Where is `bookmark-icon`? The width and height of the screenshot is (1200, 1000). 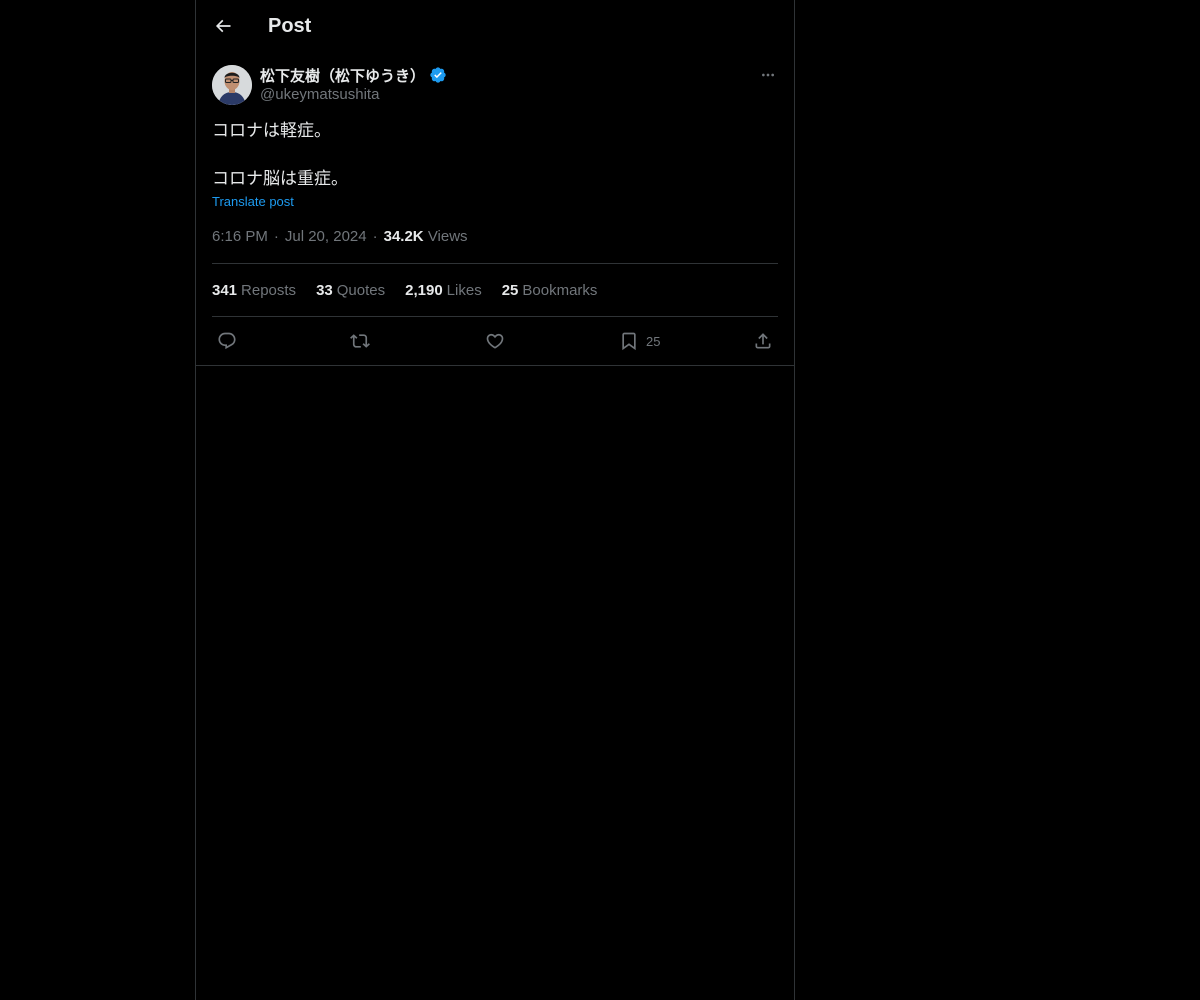
bookmark-icon is located at coordinates (629, 341).